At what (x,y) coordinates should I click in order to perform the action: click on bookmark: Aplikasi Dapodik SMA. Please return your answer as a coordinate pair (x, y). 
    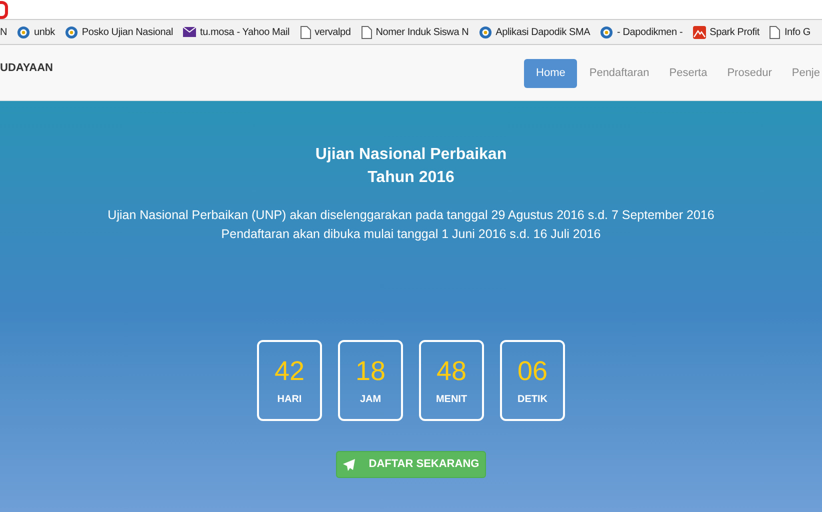
    Looking at the image, I should click on (534, 32).